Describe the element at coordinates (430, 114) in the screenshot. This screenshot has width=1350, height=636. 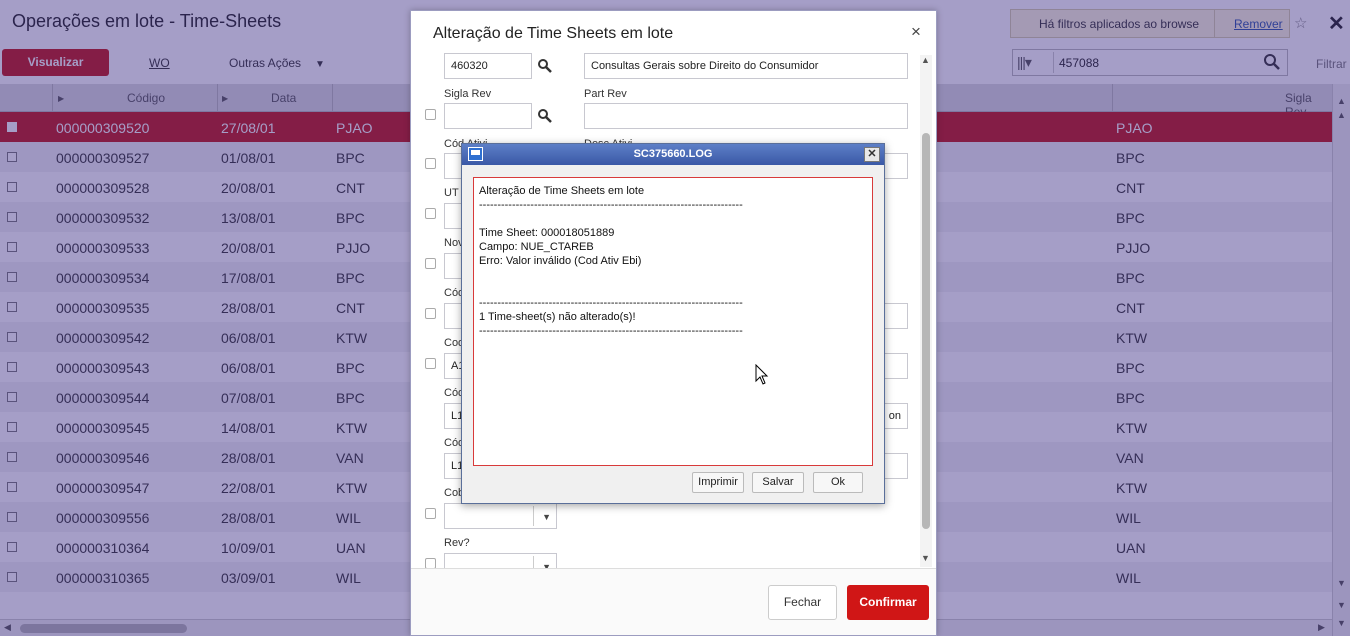
I see `sigla-rev-checkbox` at that location.